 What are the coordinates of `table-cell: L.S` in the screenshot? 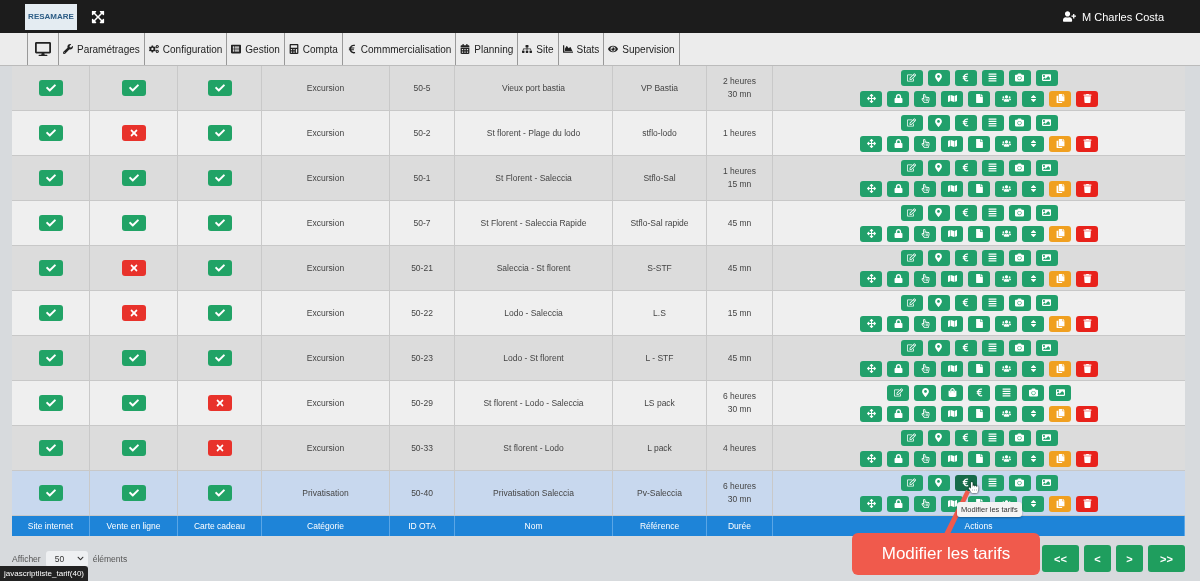 It's located at (659, 313).